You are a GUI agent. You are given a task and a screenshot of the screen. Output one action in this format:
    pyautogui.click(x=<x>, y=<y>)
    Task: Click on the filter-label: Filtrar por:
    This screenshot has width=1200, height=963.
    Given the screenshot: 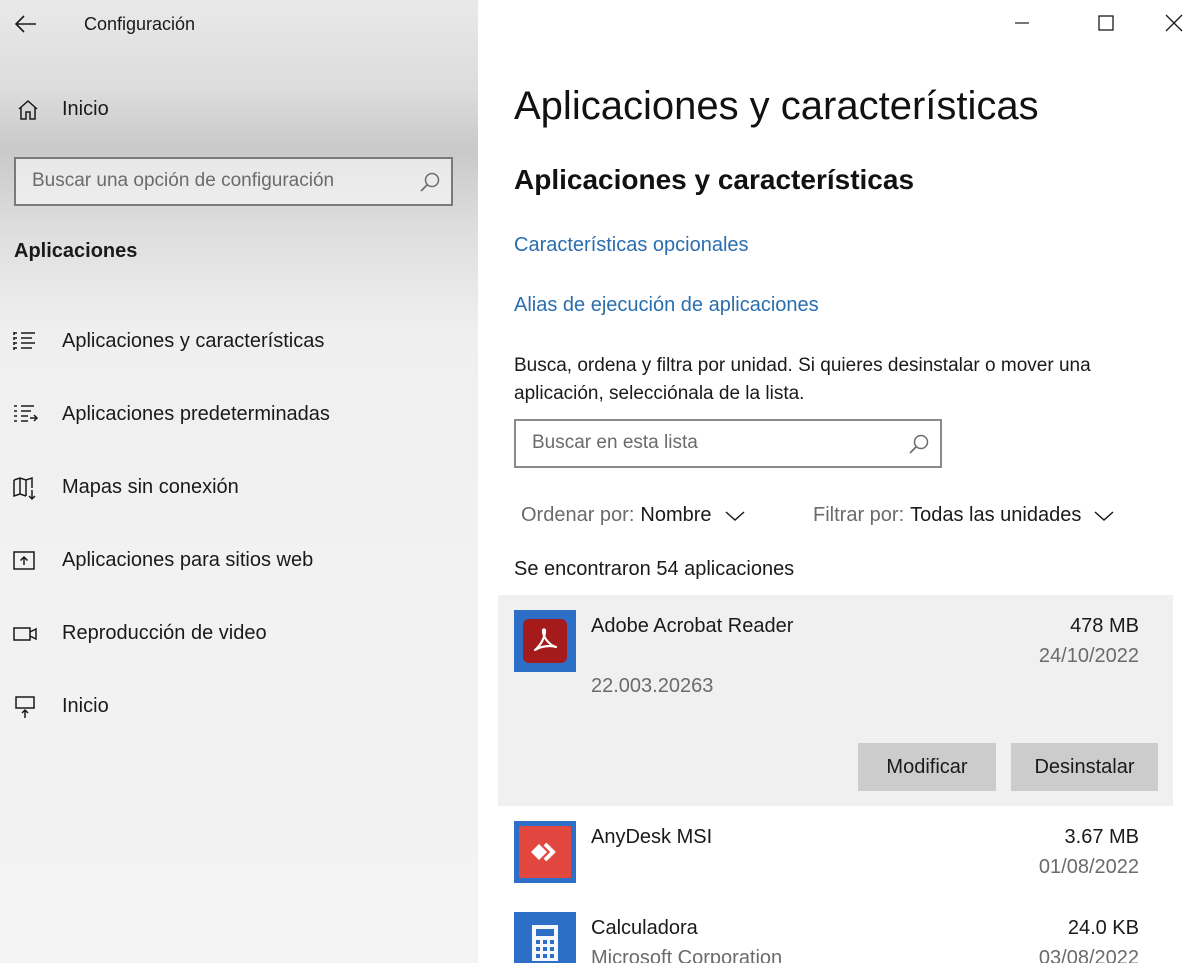 What is the action you would take?
    pyautogui.click(x=859, y=515)
    